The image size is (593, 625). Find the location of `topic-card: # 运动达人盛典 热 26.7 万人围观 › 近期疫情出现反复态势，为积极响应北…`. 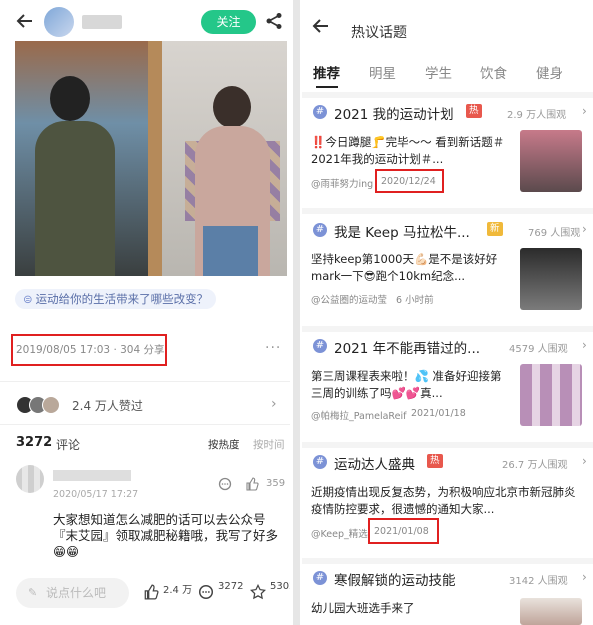

topic-card: # 运动达人盛典 热 26.7 万人围观 › 近期疫情出现反复态势，为积极响应北… is located at coordinates (447, 503).